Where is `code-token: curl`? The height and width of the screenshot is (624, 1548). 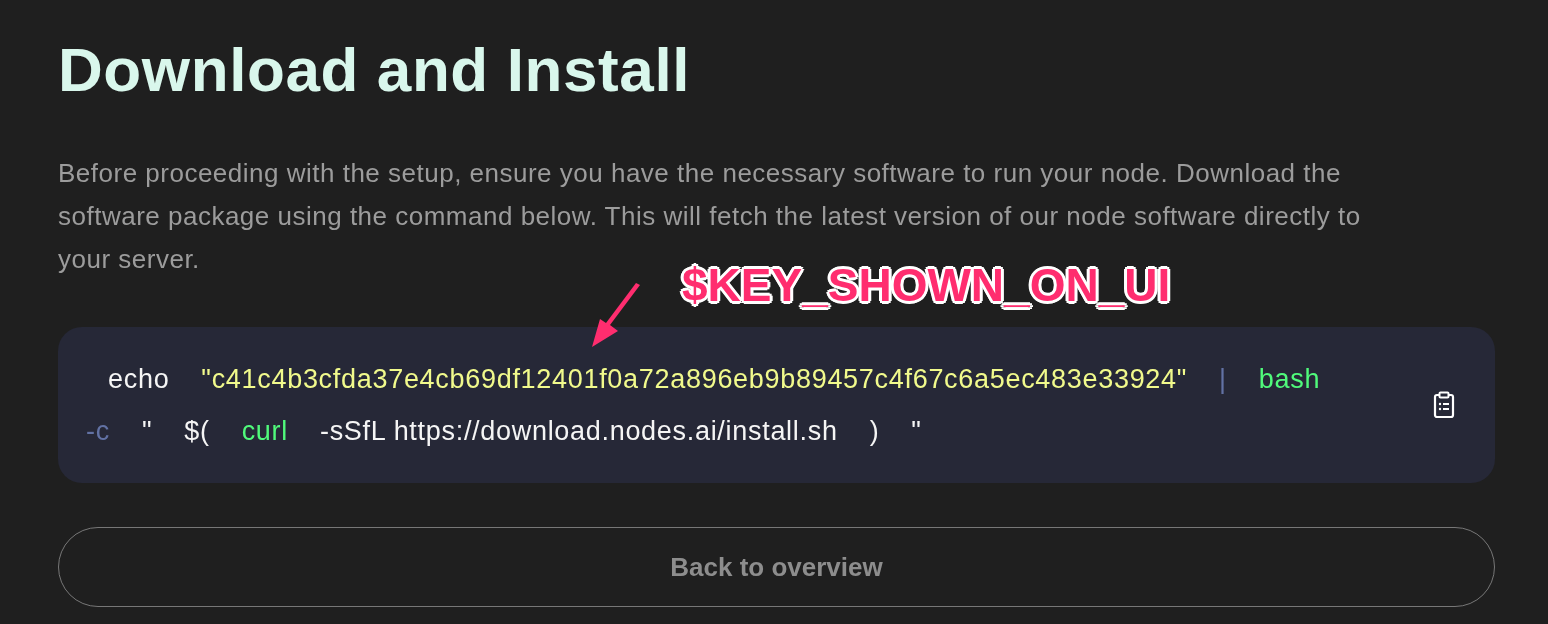
code-token: curl is located at coordinates (264, 431).